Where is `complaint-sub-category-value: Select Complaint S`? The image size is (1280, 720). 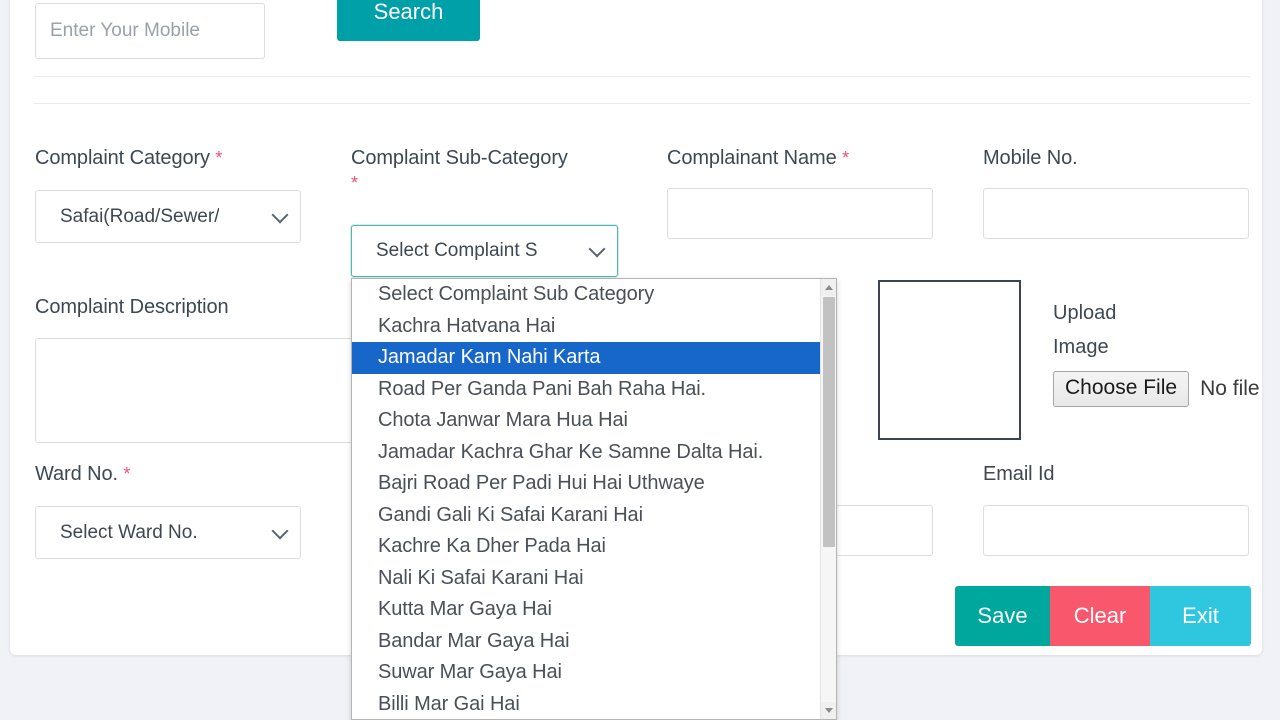 complaint-sub-category-value: Select Complaint S is located at coordinates (457, 250).